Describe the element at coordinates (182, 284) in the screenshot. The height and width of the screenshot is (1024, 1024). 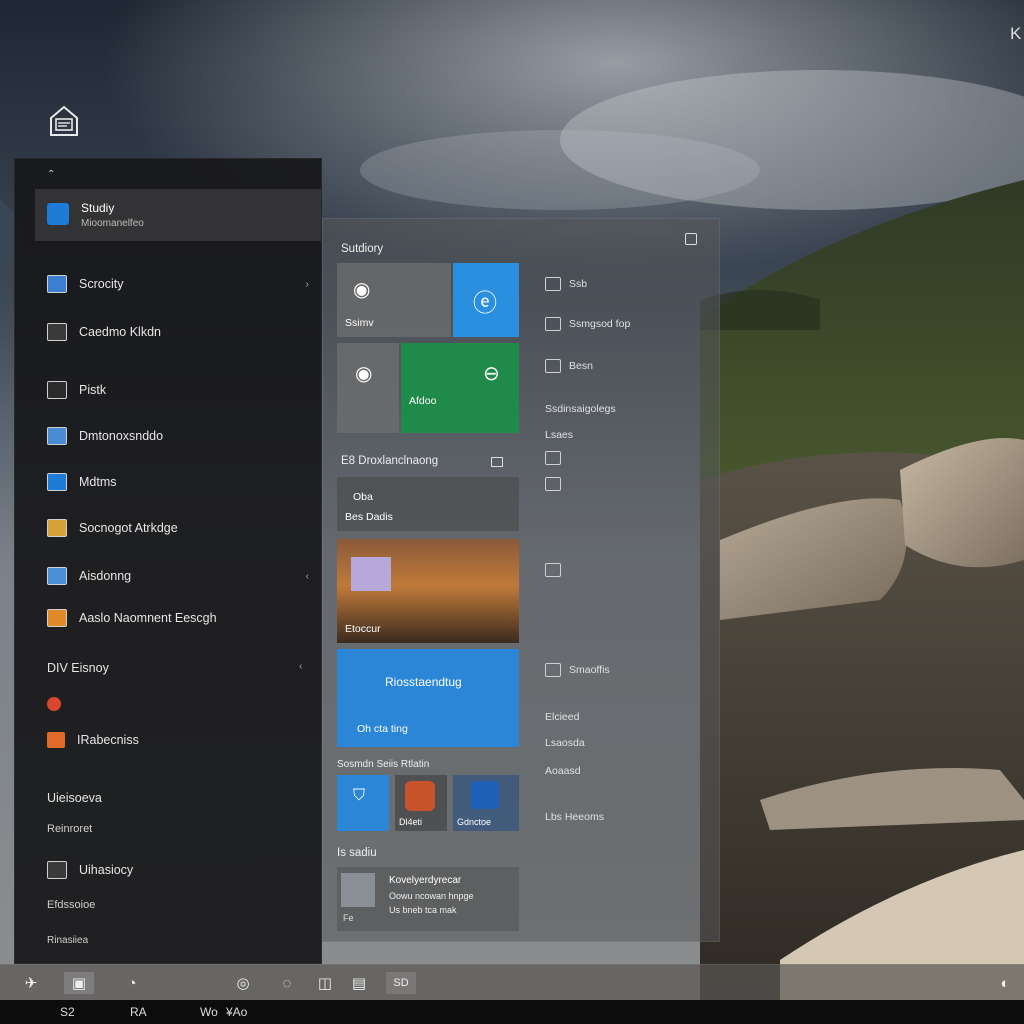
I see `menu-item: Scrocity ›` at that location.